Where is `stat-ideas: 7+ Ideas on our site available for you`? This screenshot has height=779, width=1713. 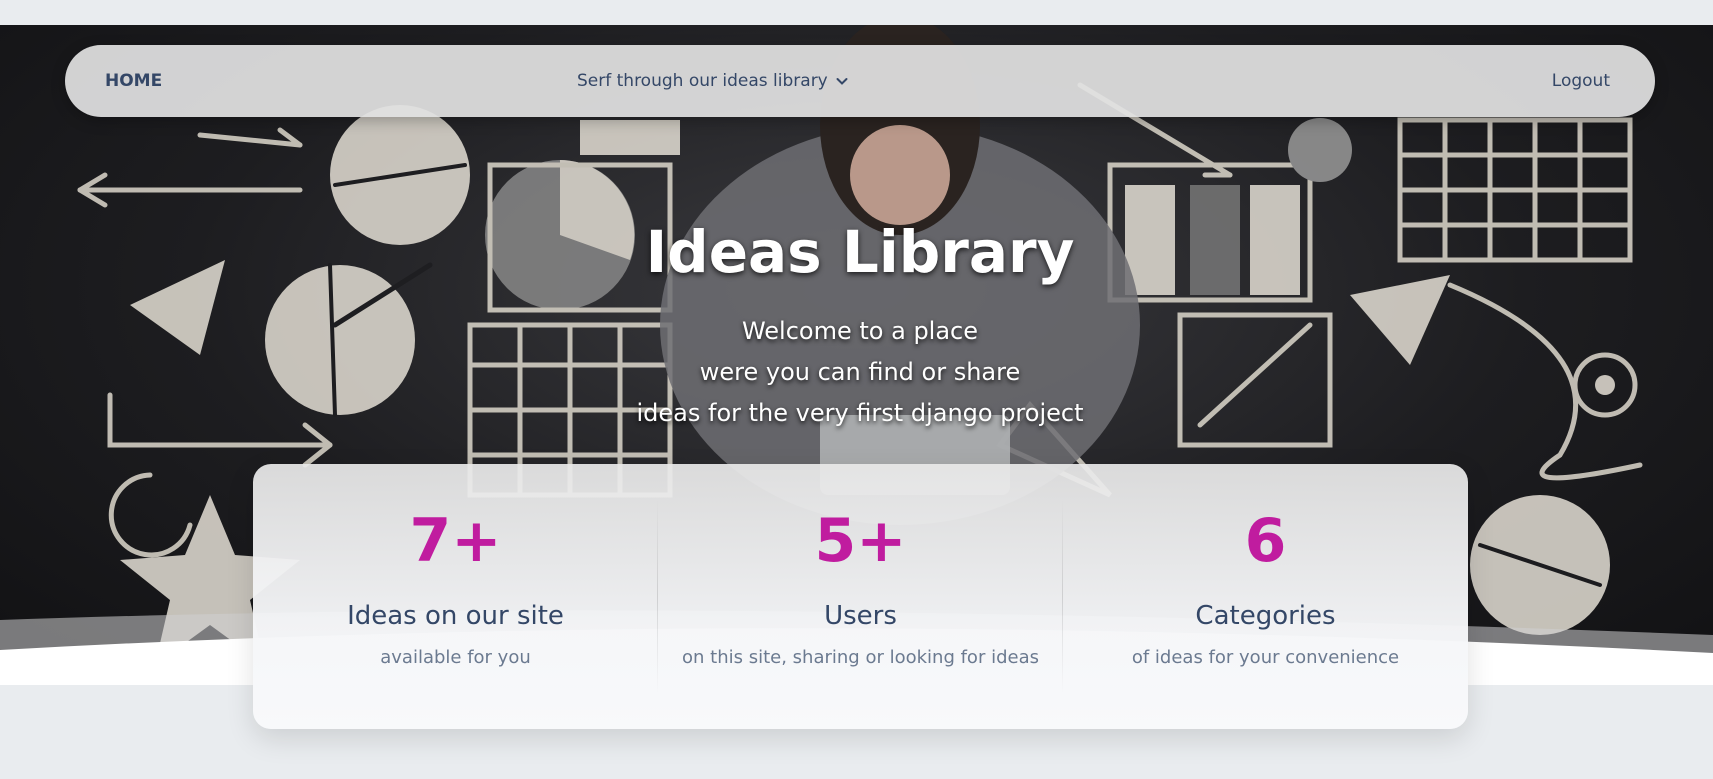 stat-ideas: 7+ Ideas on our site available for you is located at coordinates (455, 596).